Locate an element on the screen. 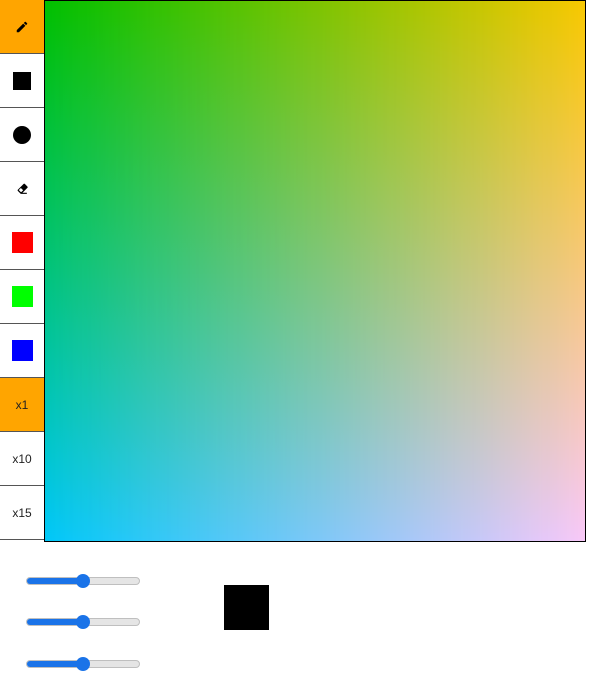 The image size is (591, 685). green-slider-fill is located at coordinates (55, 622).